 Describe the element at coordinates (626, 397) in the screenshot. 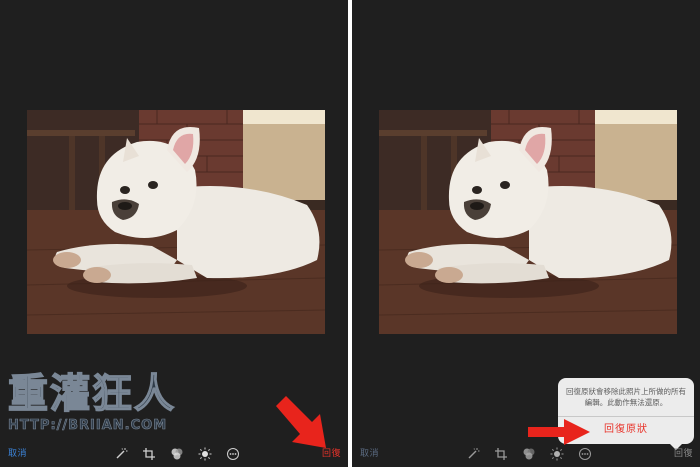

I see `revert-confirm-message: 回復原狀會移除此照片上所做的所有編輯。此動作無法還原。` at that location.